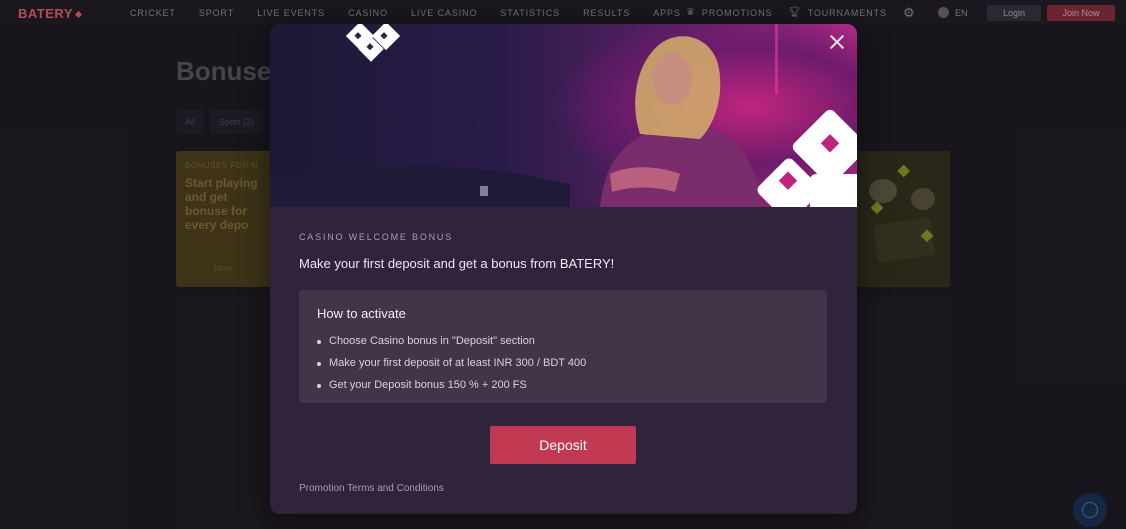 This screenshot has height=529, width=1126. Describe the element at coordinates (953, 12) in the screenshot. I see `language-selector: EN` at that location.